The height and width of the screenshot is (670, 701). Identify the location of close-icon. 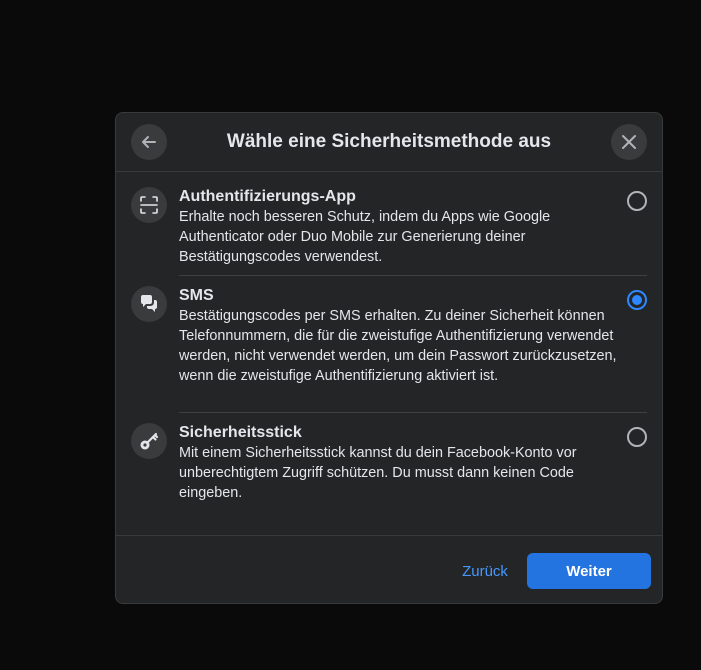
(629, 142).